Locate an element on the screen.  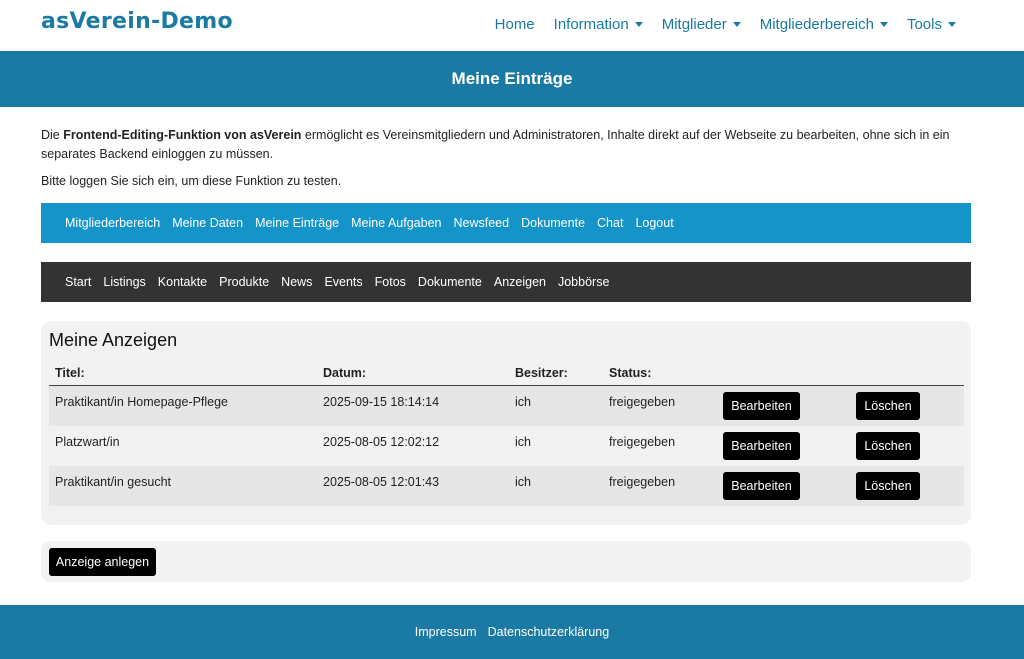
col-owner: Besitzer: is located at coordinates (541, 373).